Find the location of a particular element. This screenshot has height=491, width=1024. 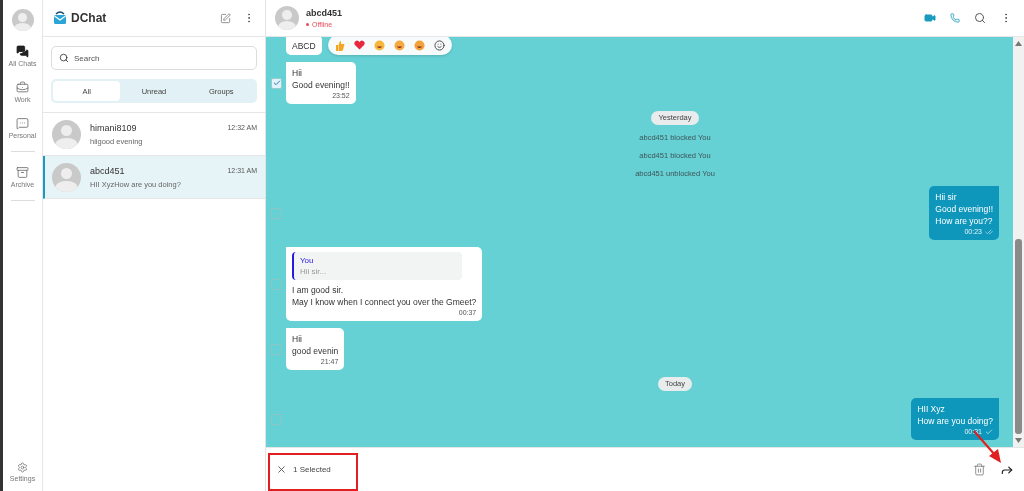

close-button is located at coordinates (281, 469).